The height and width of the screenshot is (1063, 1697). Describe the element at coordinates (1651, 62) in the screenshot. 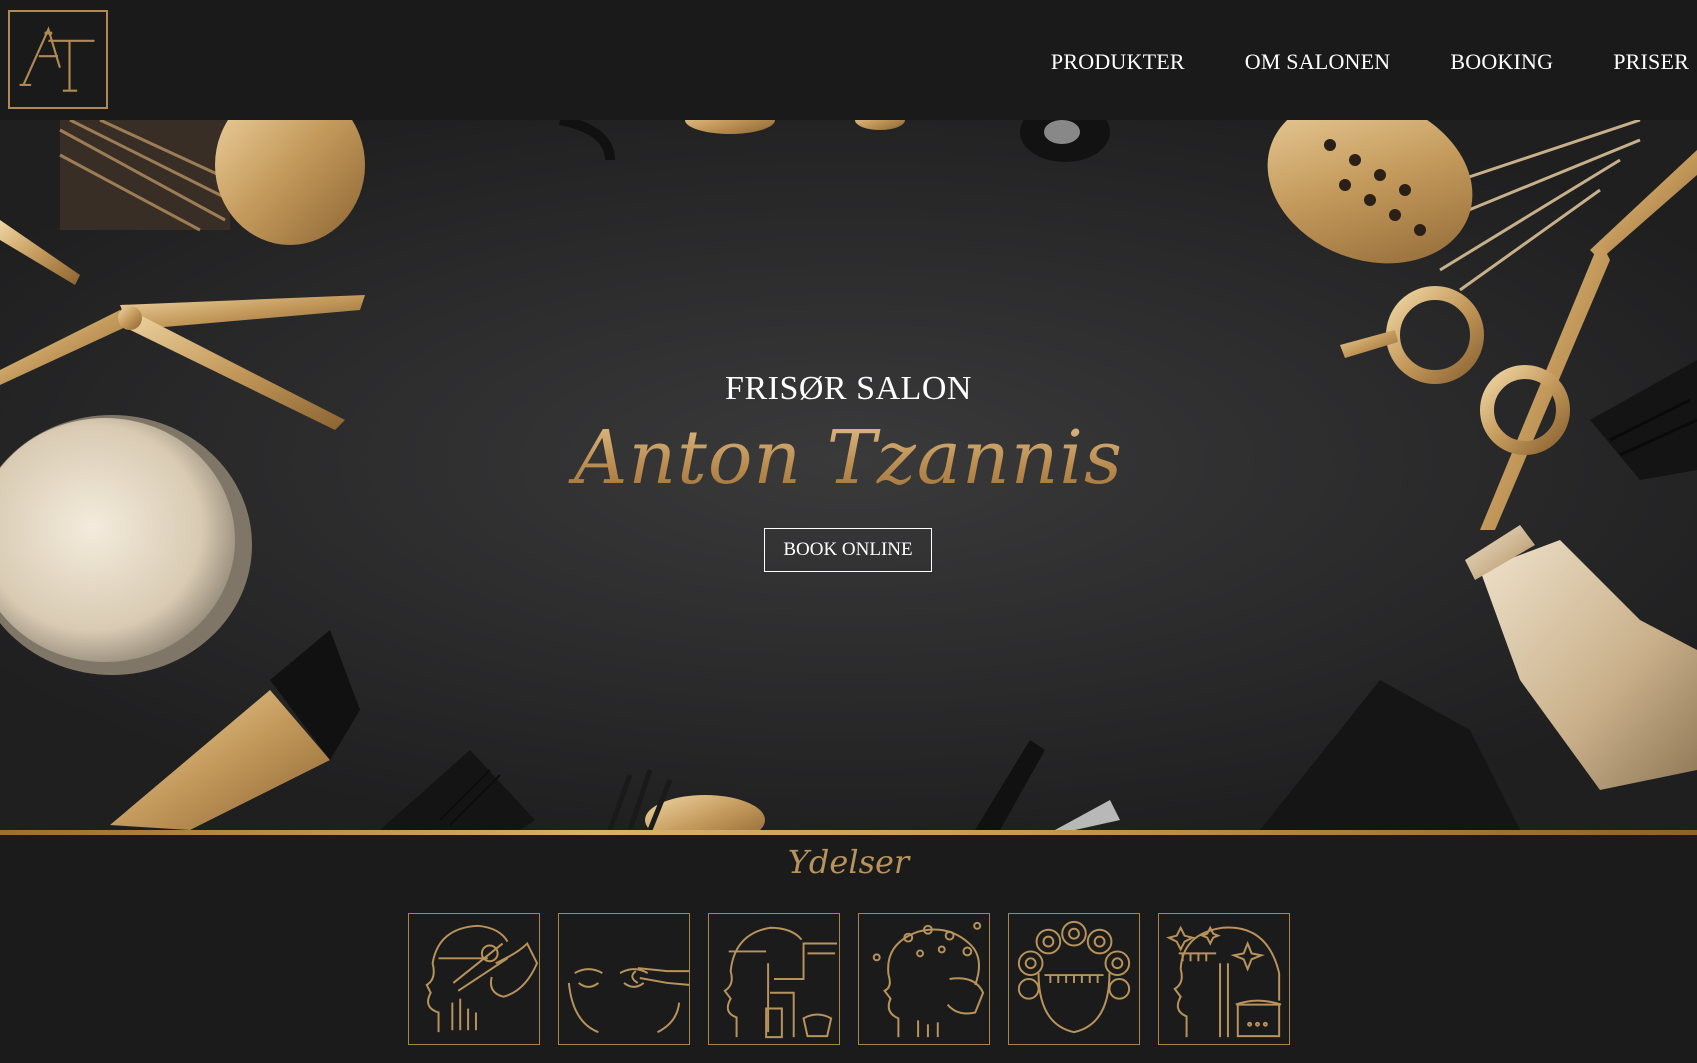

I see `nav-item-priser: PRISER` at that location.